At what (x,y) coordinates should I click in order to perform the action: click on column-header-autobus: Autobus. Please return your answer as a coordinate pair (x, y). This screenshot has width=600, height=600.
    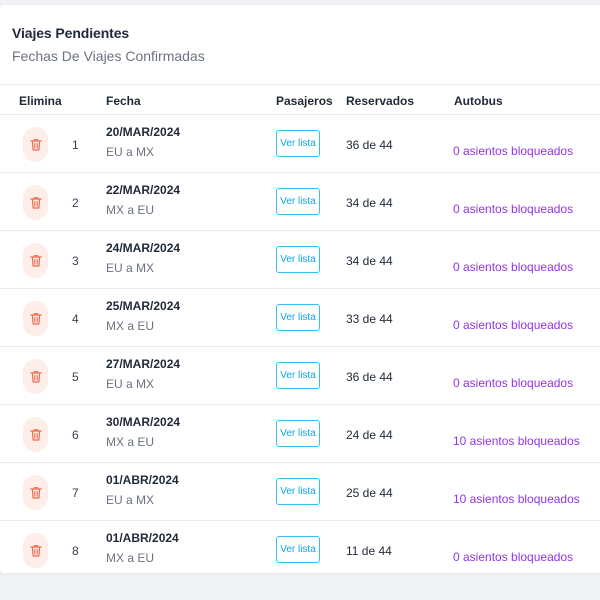
    Looking at the image, I should click on (478, 101).